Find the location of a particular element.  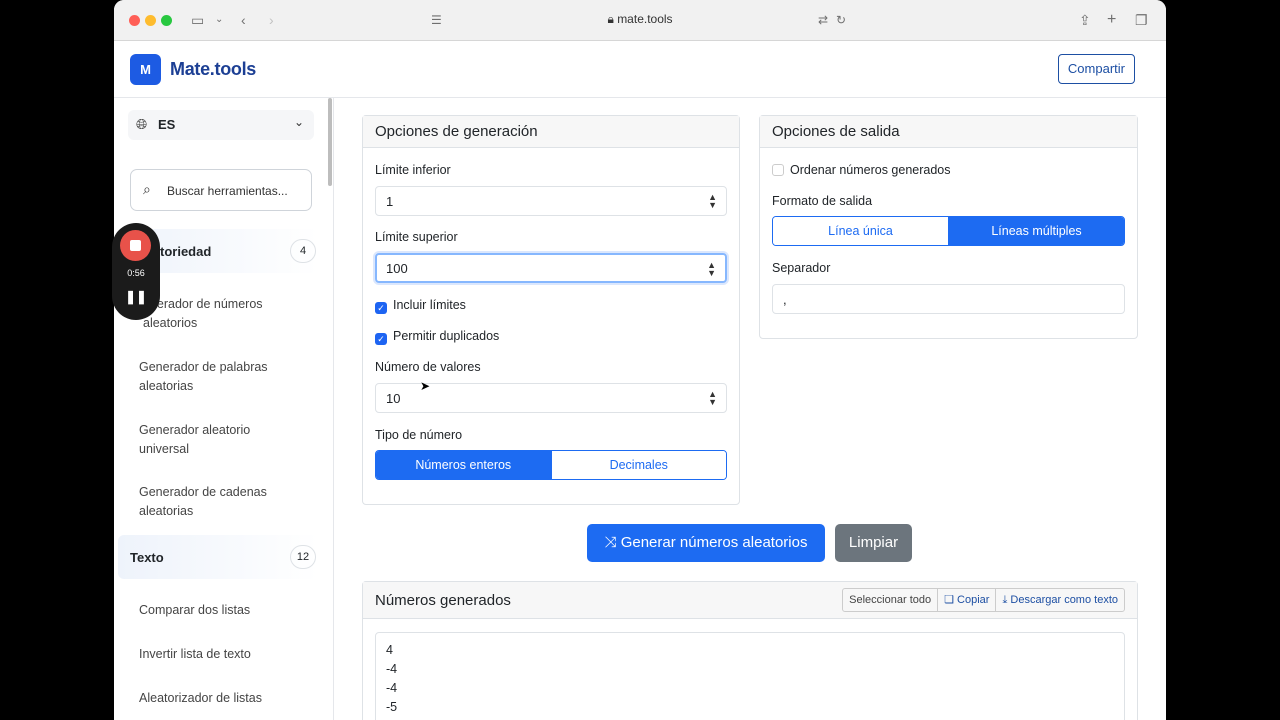

input-value: 100 is located at coordinates (397, 268).